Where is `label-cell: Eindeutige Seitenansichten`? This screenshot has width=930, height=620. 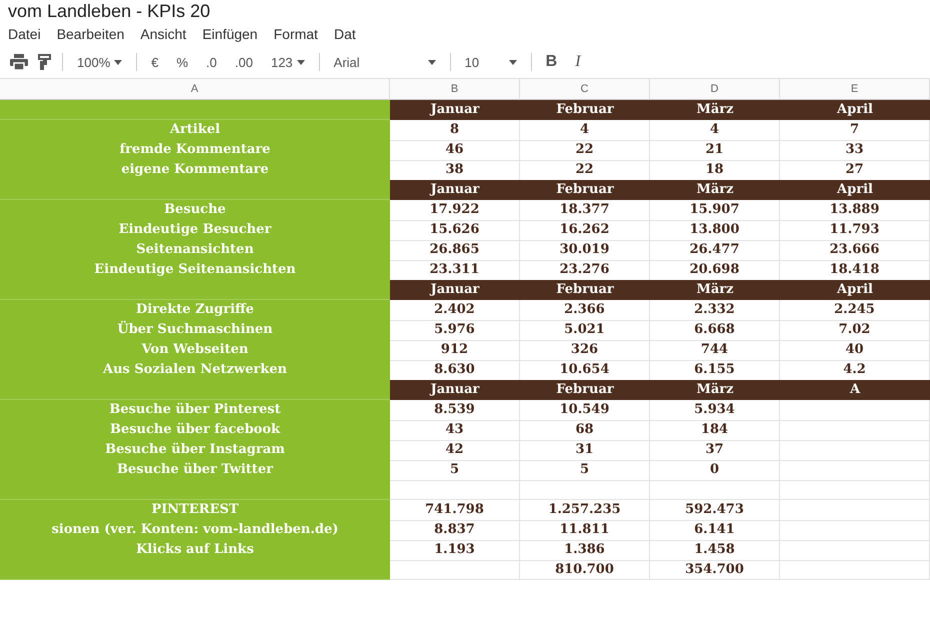
label-cell: Eindeutige Seitenansichten is located at coordinates (195, 270).